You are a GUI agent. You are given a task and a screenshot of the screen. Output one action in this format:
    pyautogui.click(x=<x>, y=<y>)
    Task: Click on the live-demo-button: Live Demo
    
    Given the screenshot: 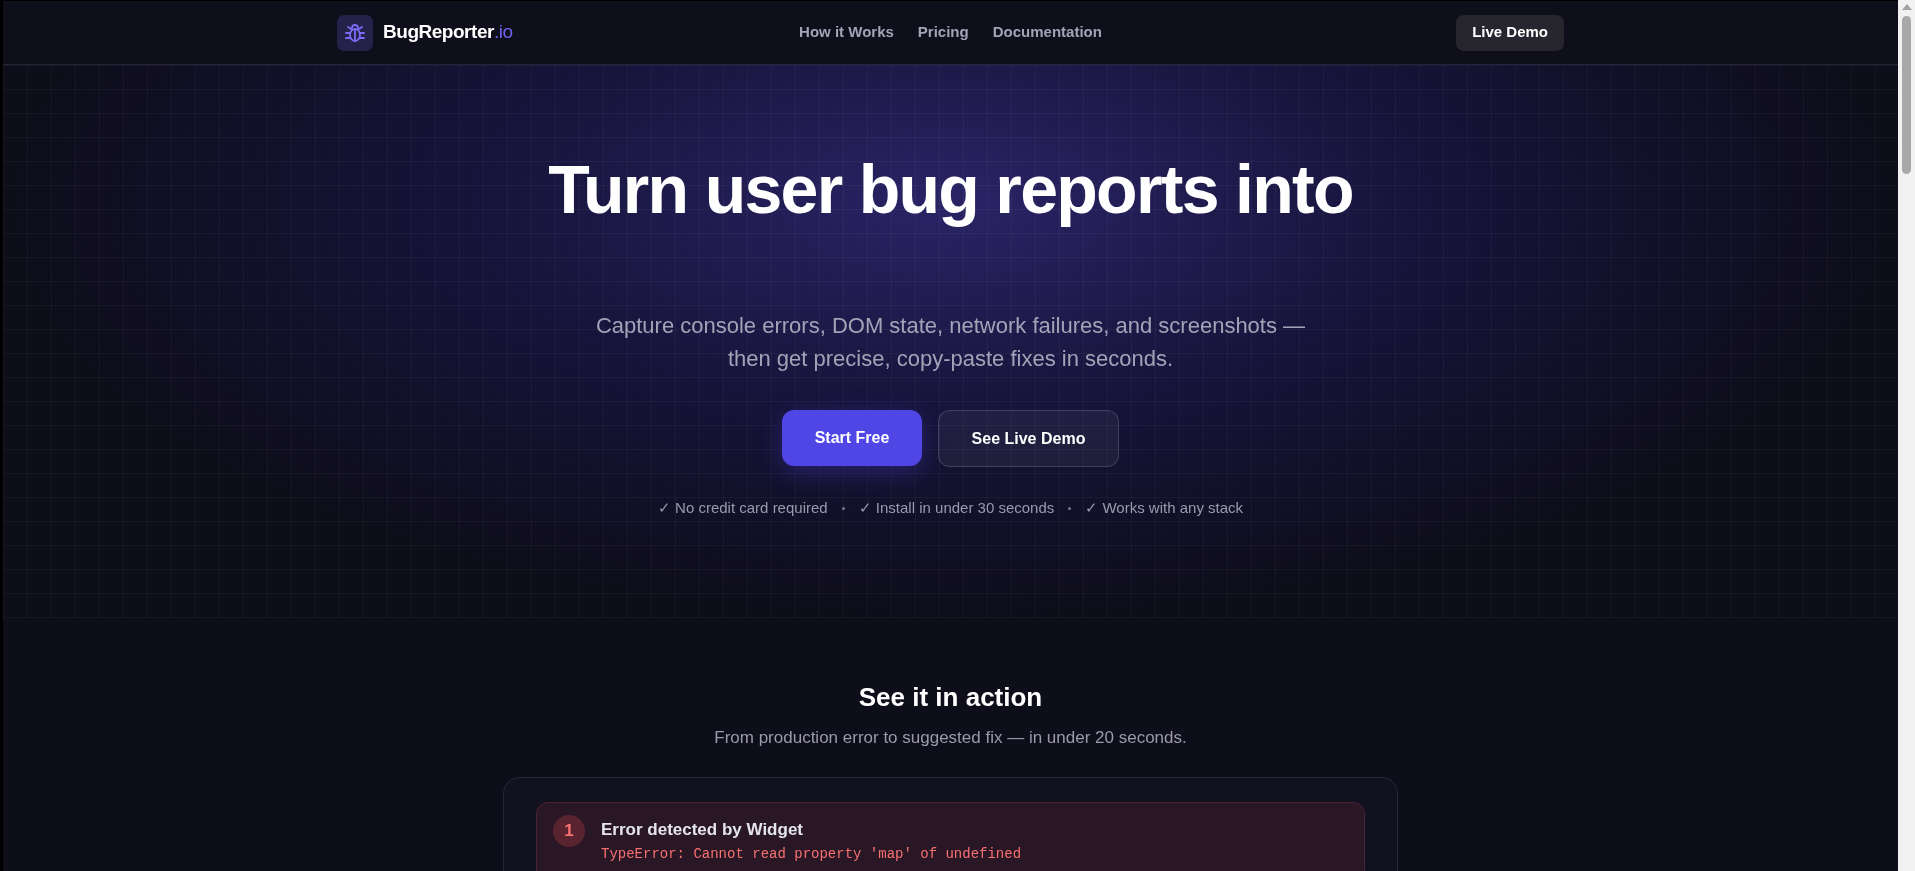 What is the action you would take?
    pyautogui.click(x=1510, y=32)
    